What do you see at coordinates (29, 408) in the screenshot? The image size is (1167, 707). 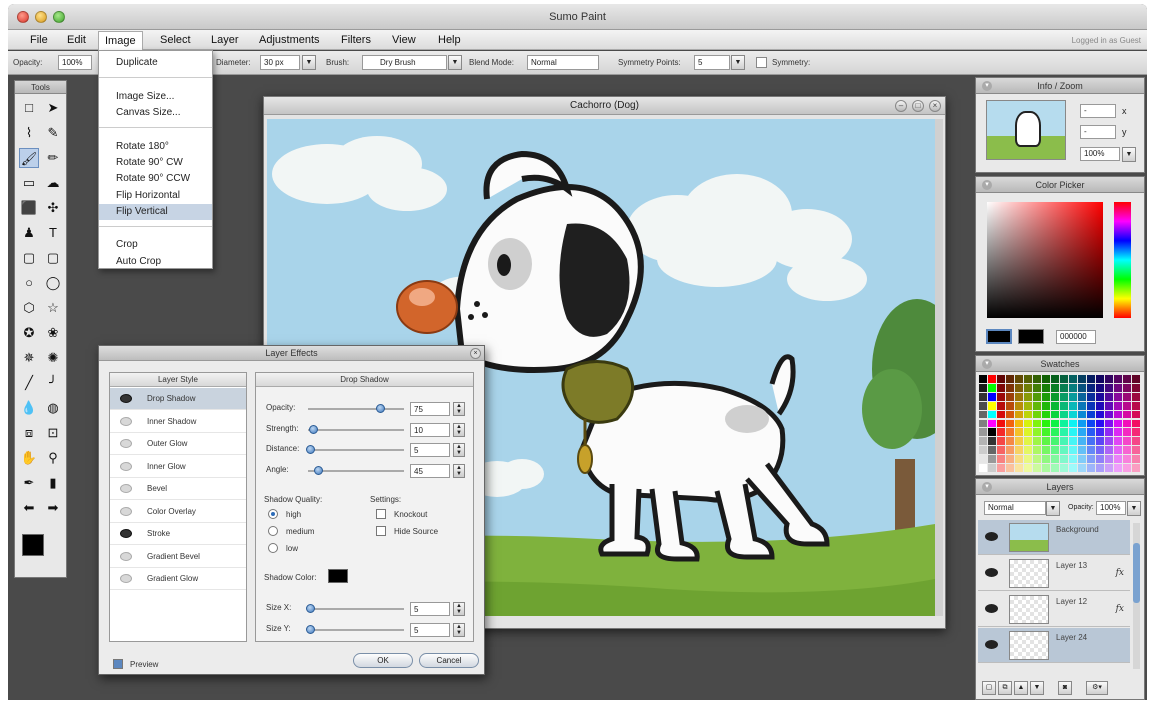 I see `drop-icon: 💧` at bounding box center [29, 408].